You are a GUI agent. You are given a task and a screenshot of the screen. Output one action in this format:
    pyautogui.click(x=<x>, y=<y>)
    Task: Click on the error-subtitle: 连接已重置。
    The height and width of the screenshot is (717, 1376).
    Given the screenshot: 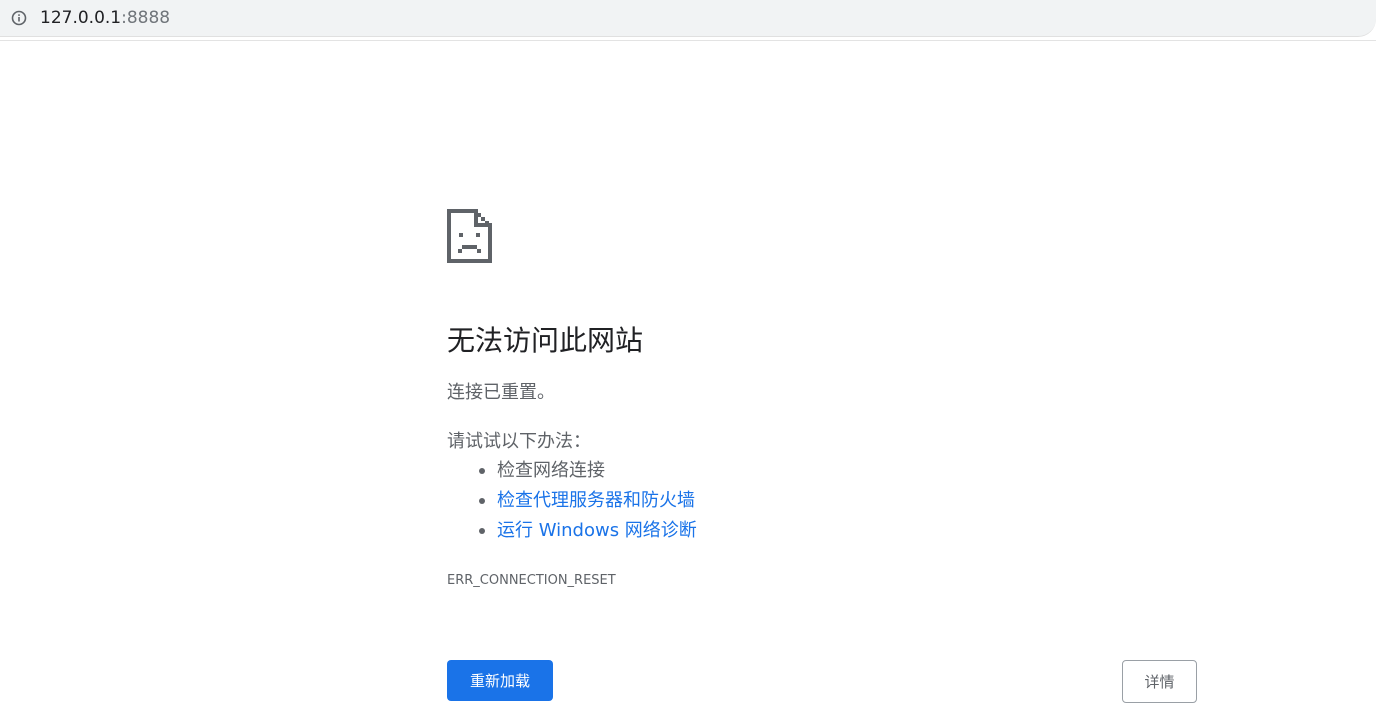 What is the action you would take?
    pyautogui.click(x=501, y=392)
    